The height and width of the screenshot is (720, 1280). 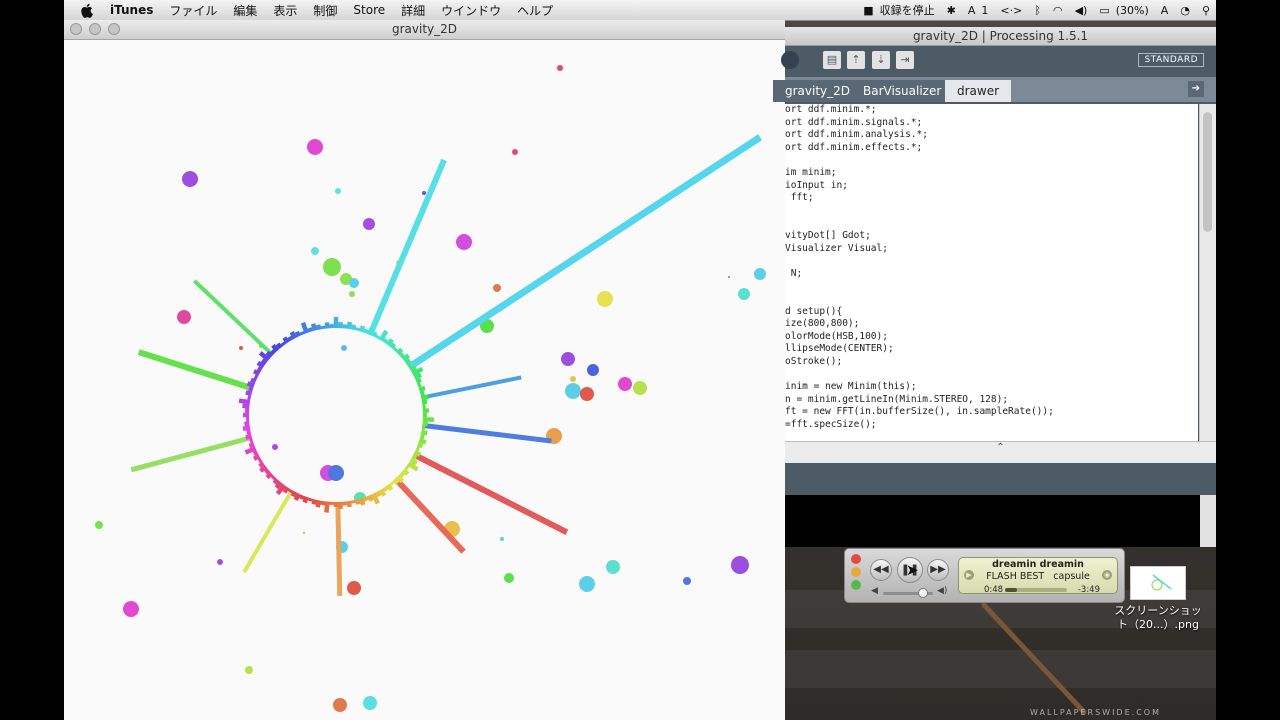 I want to click on menu-advanced: 詳細, so click(x=413, y=10).